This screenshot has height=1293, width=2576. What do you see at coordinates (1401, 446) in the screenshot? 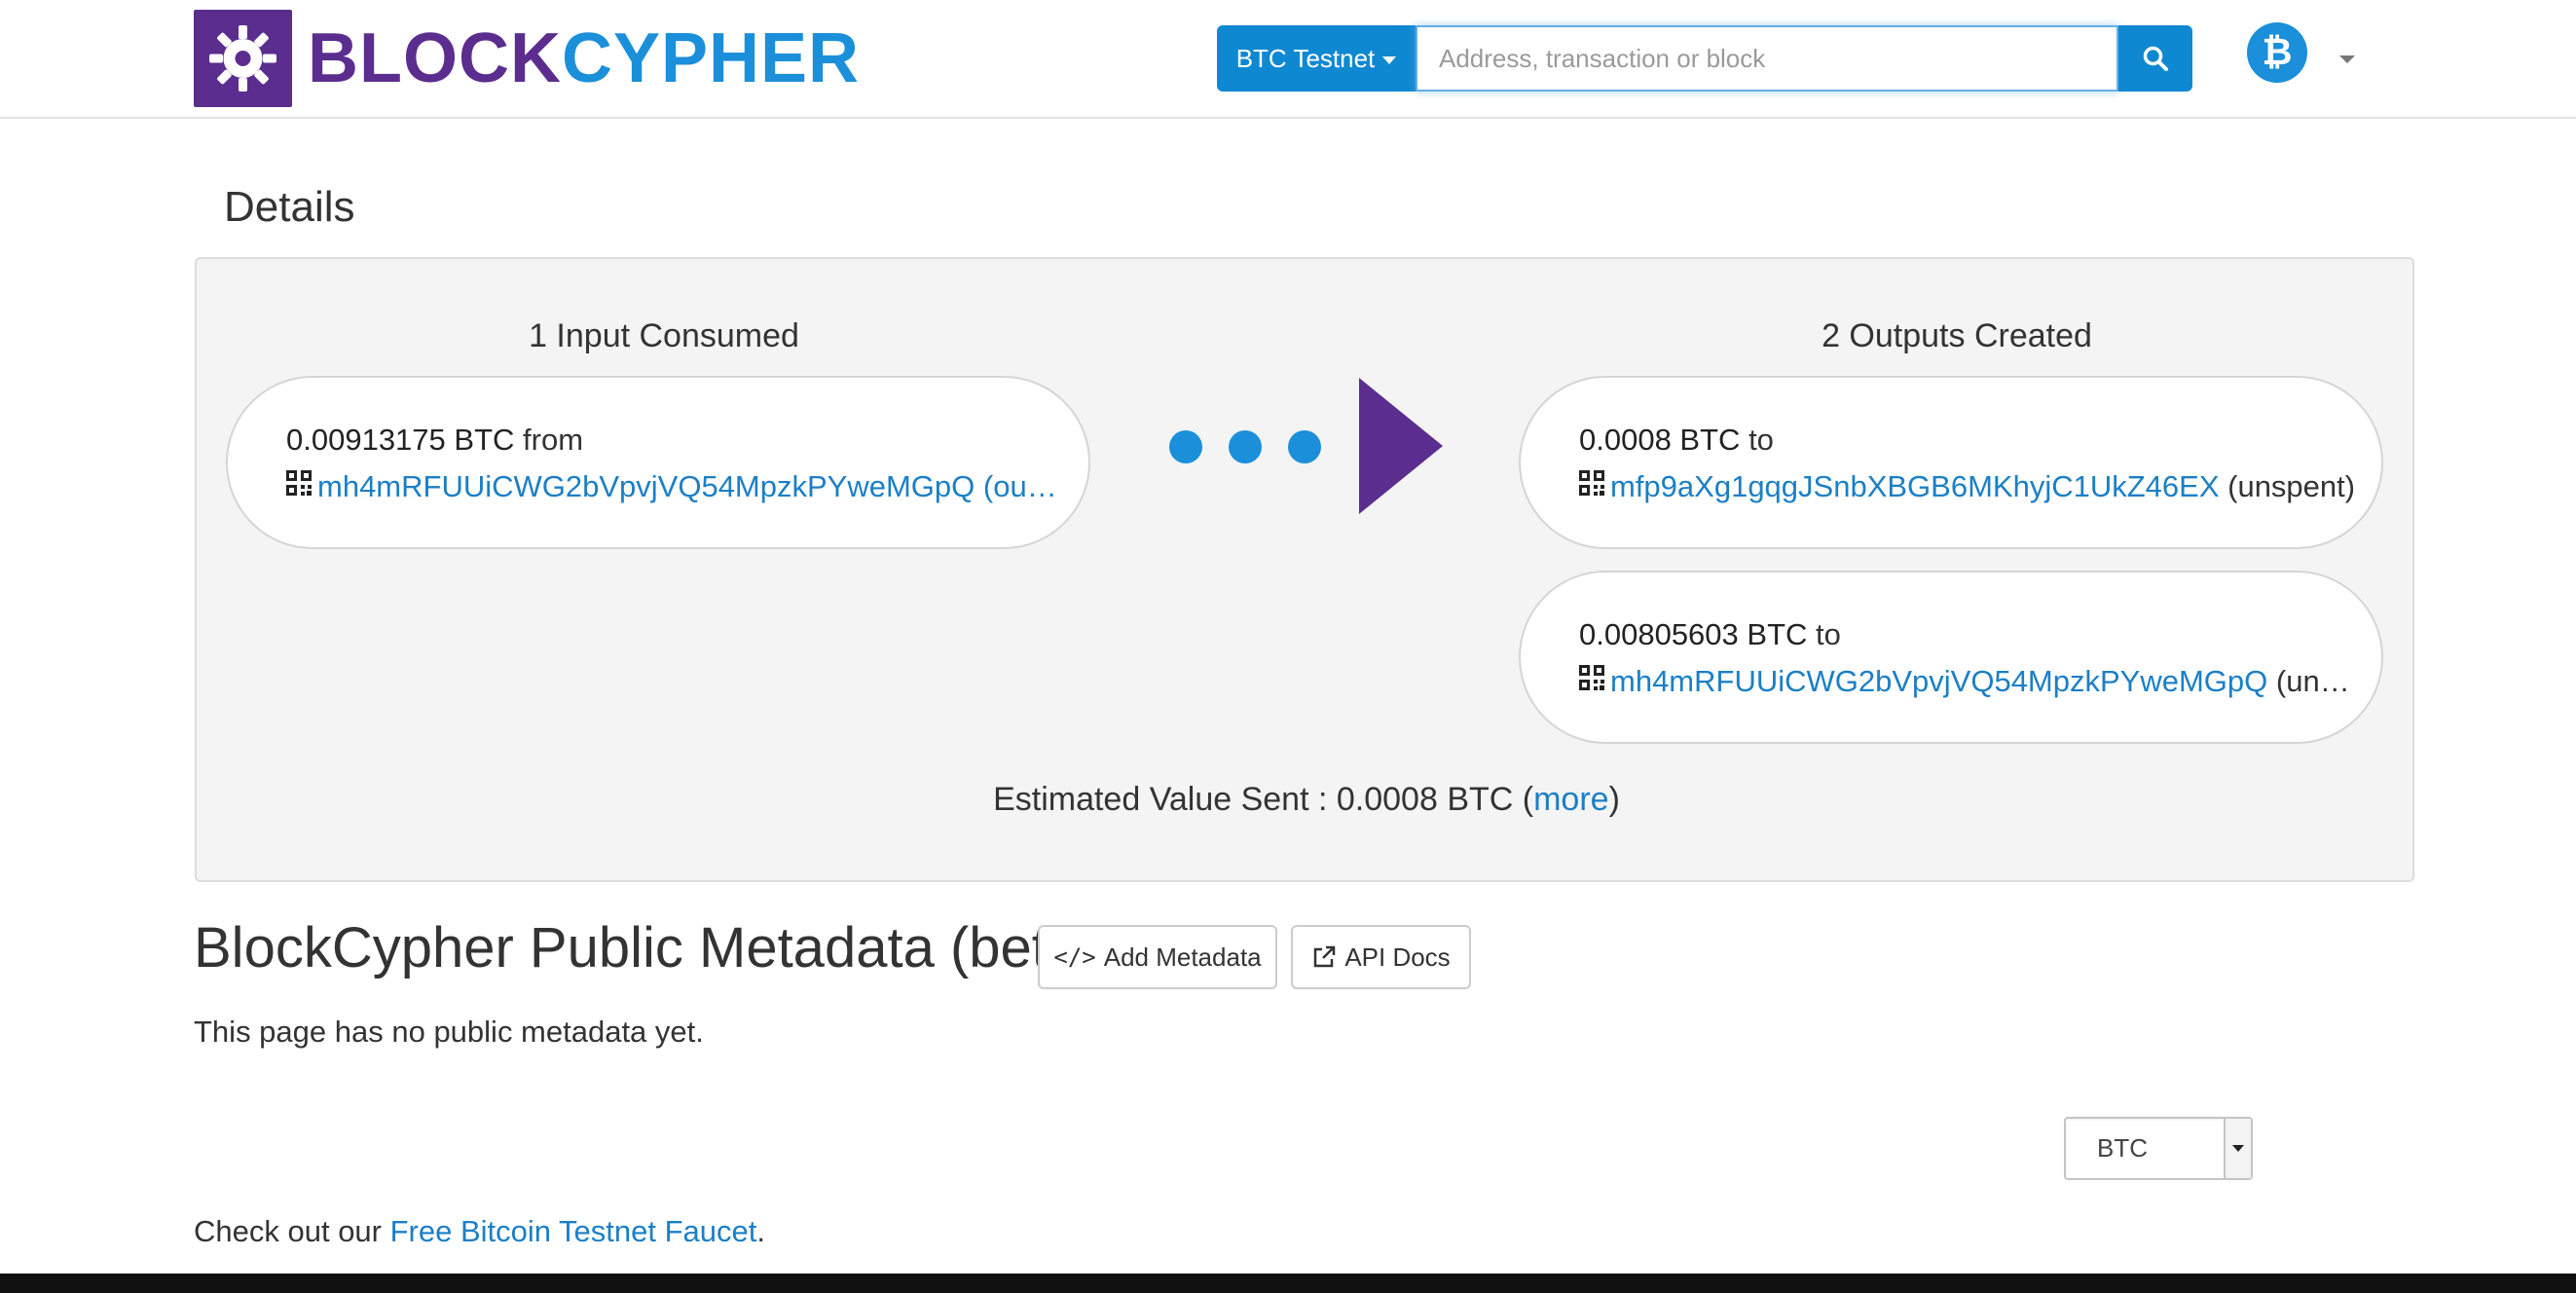
I see `flow-arrow-icon` at bounding box center [1401, 446].